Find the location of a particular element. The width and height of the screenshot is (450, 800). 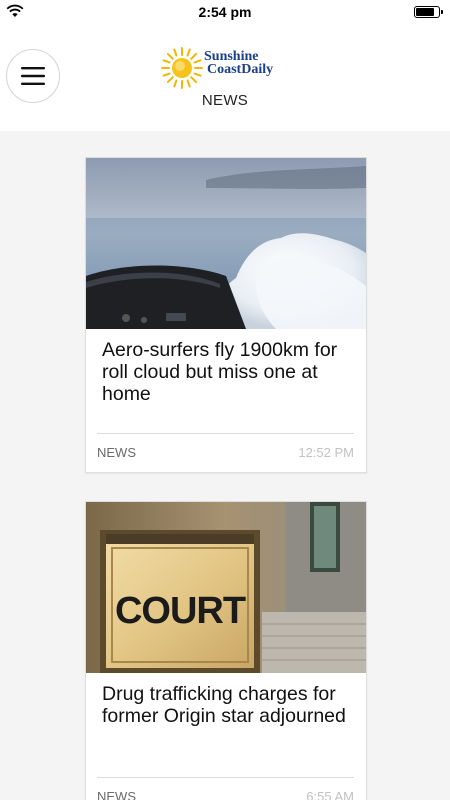

hamburger-icon is located at coordinates (33, 76).